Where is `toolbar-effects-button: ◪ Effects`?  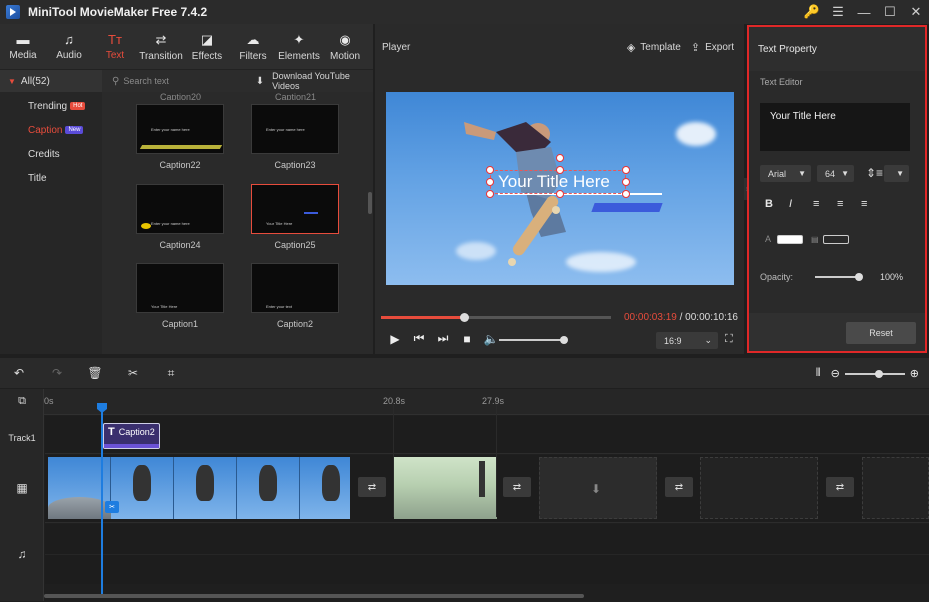
toolbar-effects-button: ◪ Effects is located at coordinates (207, 46).